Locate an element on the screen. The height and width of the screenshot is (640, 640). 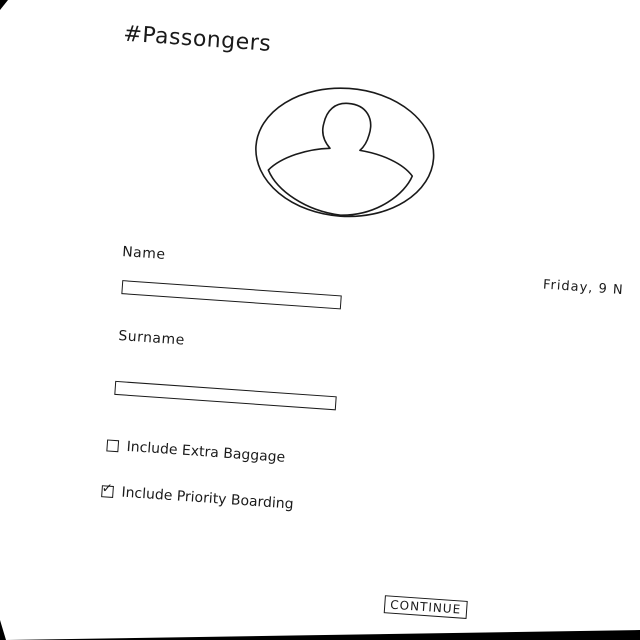
date-label: Friday, 9 N is located at coordinates (583, 288).